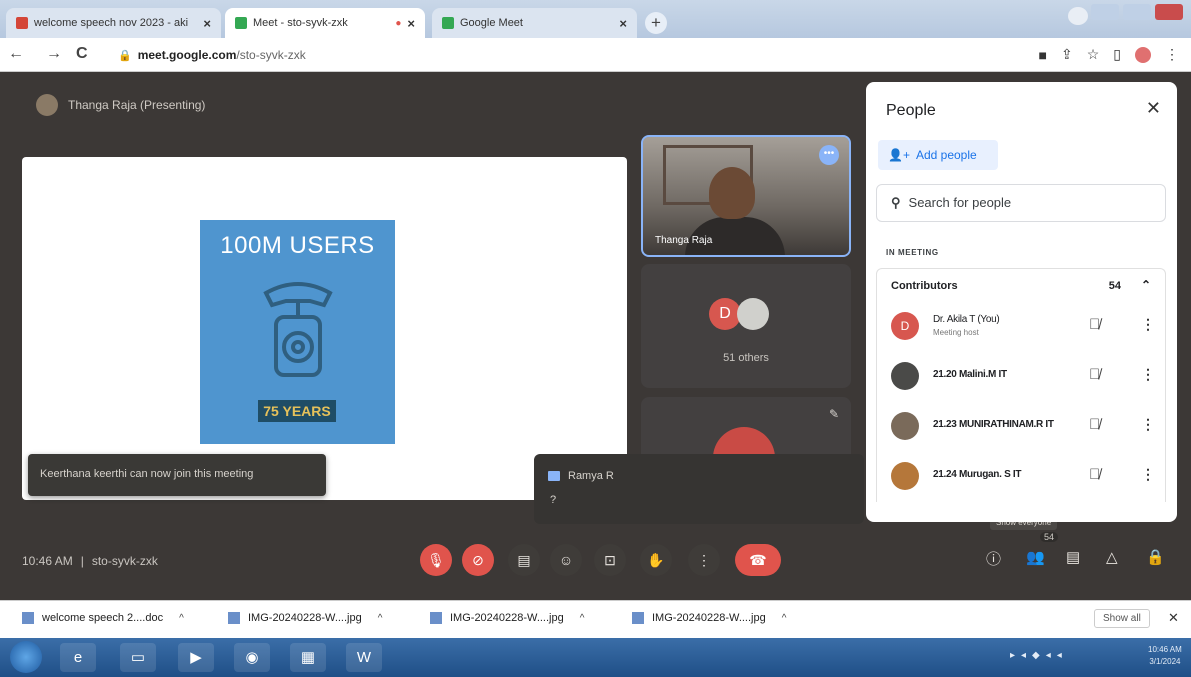 This screenshot has height=677, width=1191. Describe the element at coordinates (16, 54) in the screenshot. I see `back-icon: ←` at that location.